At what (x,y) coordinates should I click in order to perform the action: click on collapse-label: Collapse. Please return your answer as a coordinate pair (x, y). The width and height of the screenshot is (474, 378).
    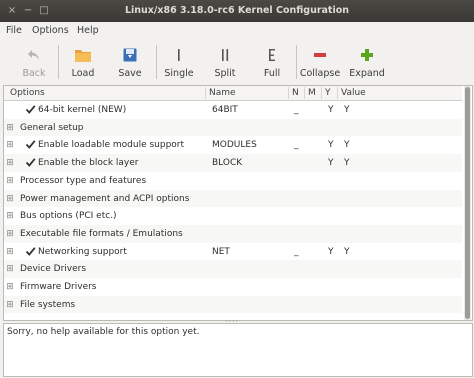
    Looking at the image, I should click on (320, 73).